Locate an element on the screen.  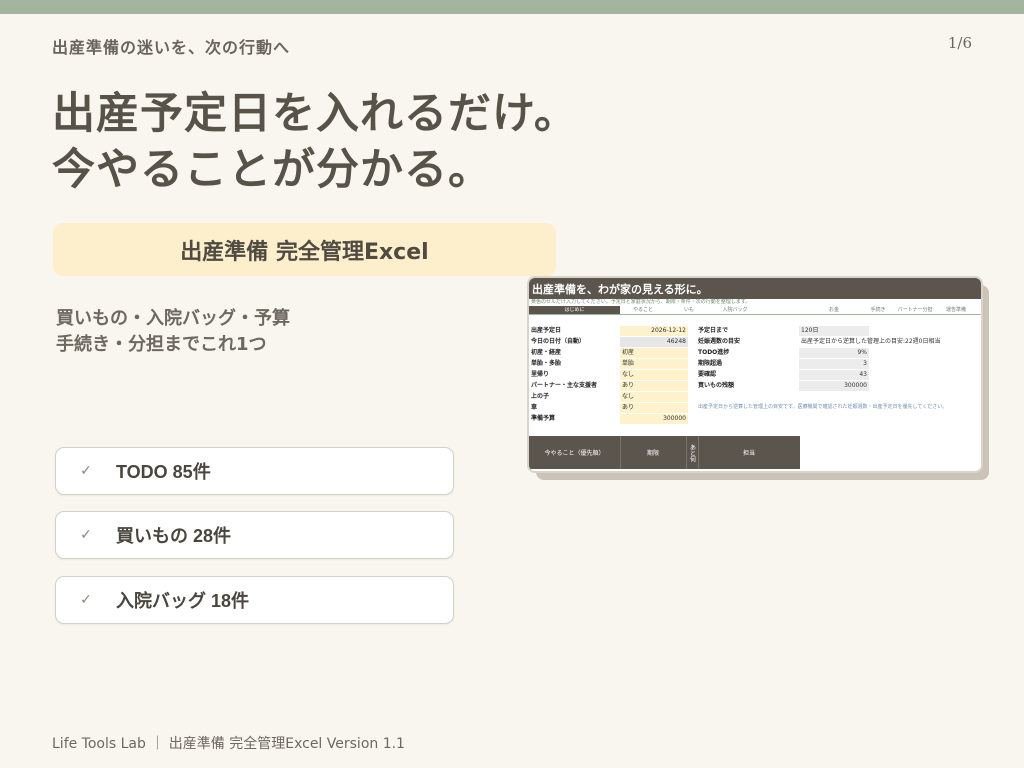
headline-line-1: 出産予定日を入れるだけ。 is located at coordinates (315, 114).